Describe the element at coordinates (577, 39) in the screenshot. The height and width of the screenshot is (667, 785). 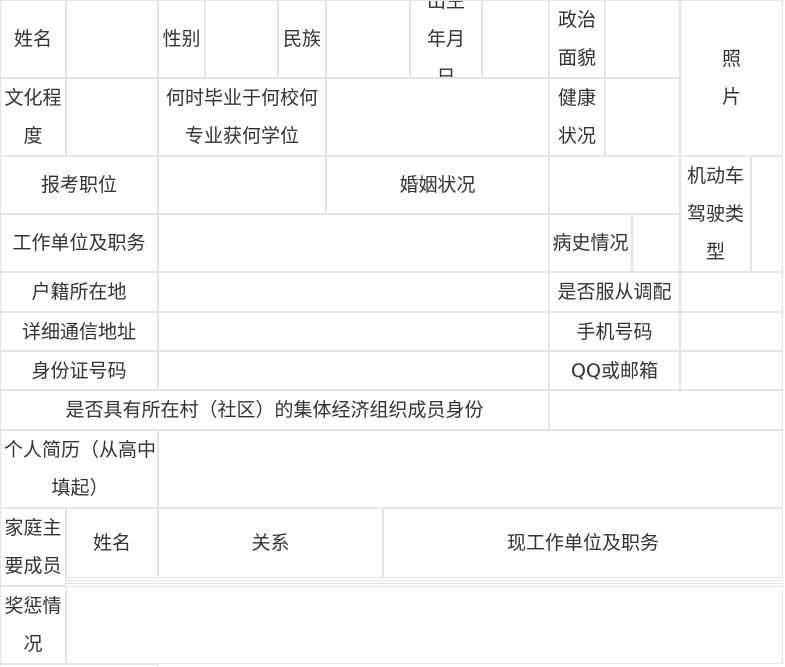
I see `politics-label: 政治面貌` at that location.